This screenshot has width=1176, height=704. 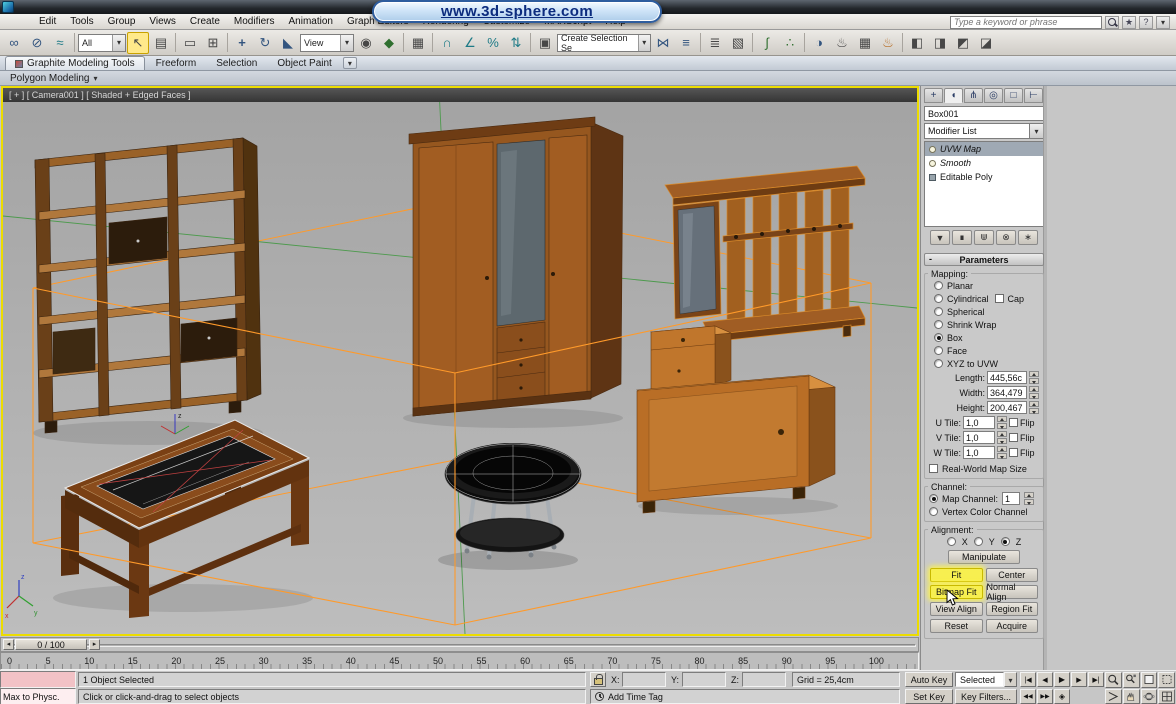 What do you see at coordinates (75, 63) in the screenshot?
I see `tab-graphite-modeling-tools: Graphite Modeling Tools` at bounding box center [75, 63].